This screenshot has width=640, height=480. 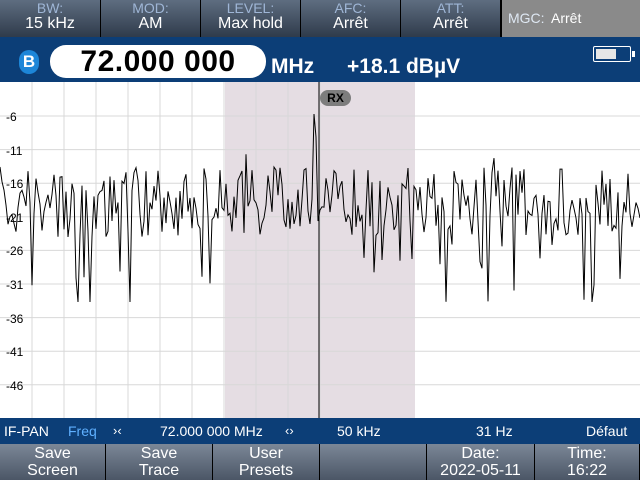 I want to click on save-screen-line1: Save, so click(x=52, y=453).